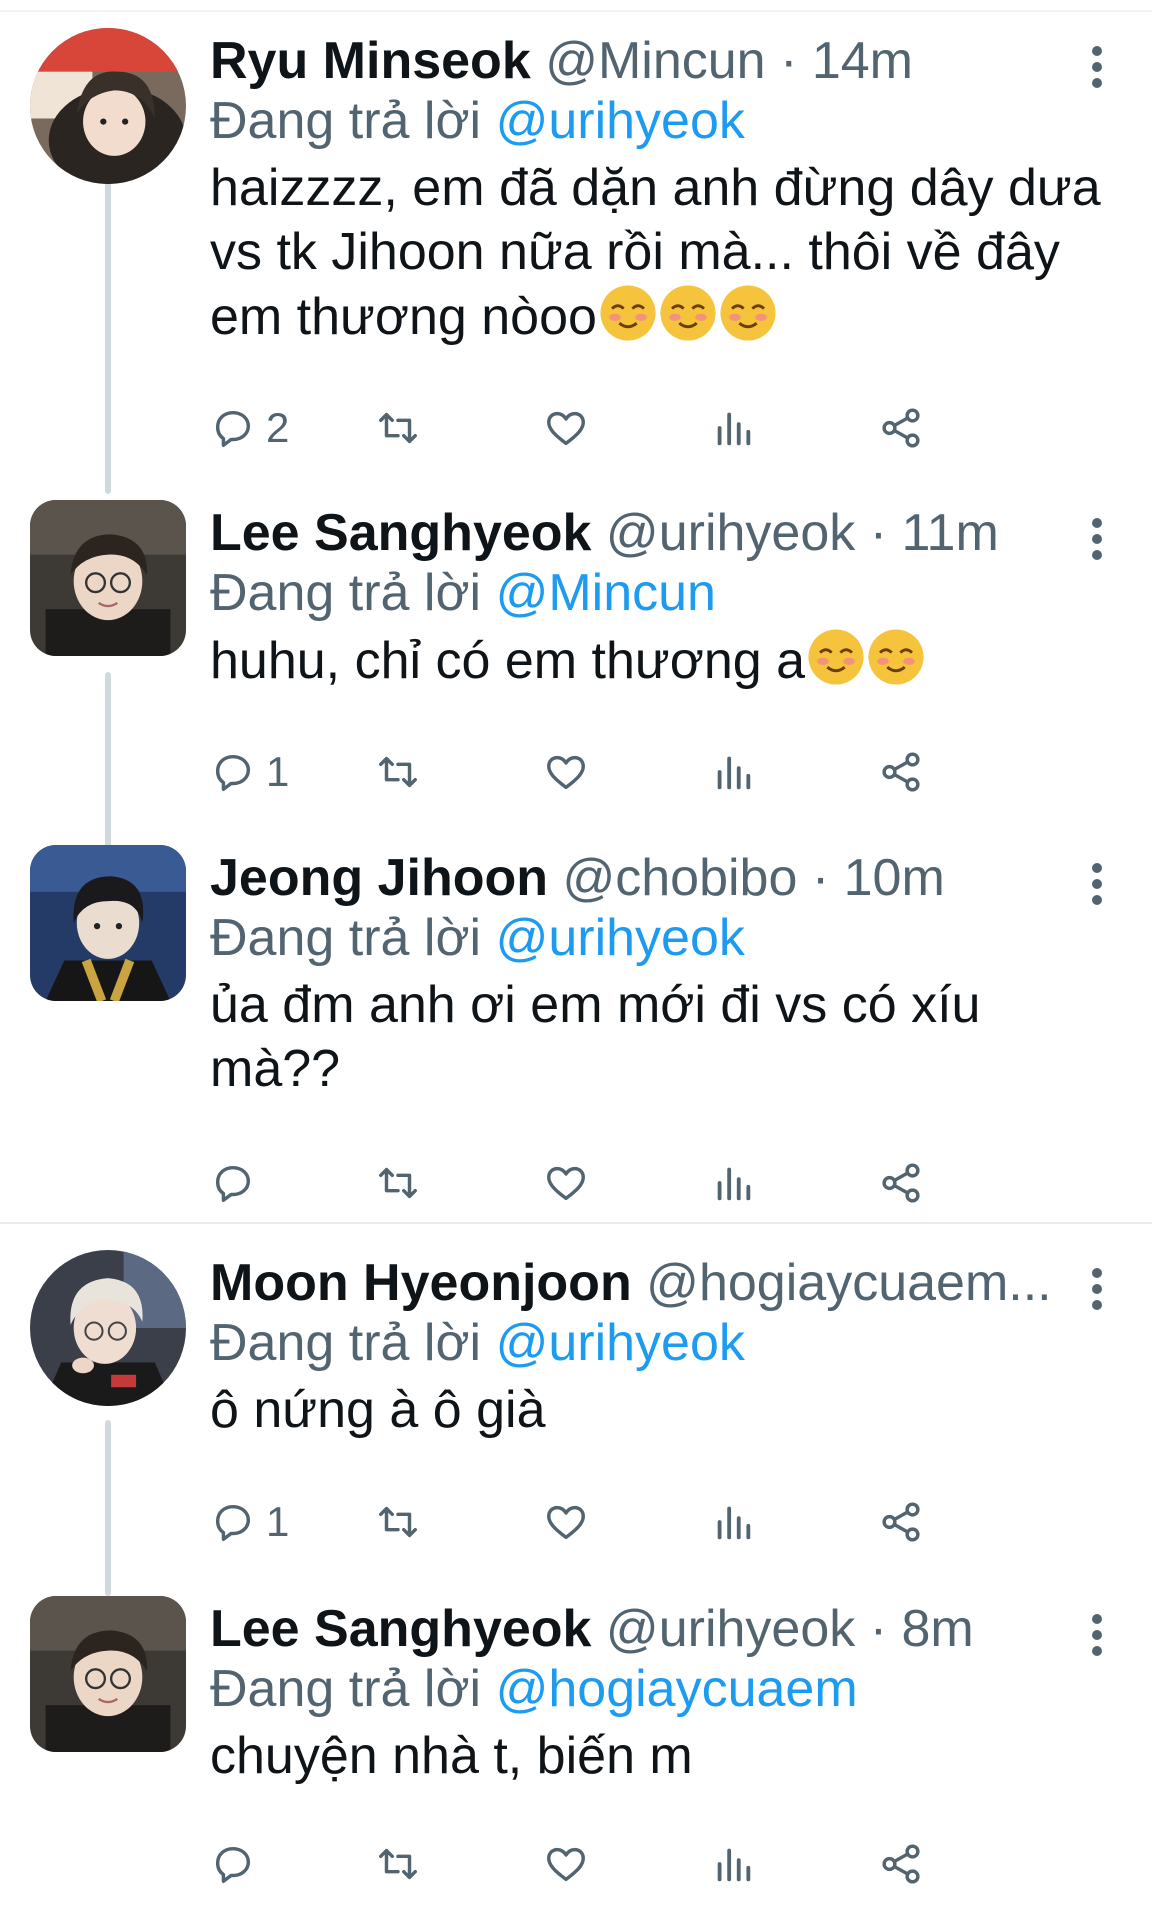 The height and width of the screenshot is (1908, 1152). I want to click on timestamp: 8m, so click(938, 1629).